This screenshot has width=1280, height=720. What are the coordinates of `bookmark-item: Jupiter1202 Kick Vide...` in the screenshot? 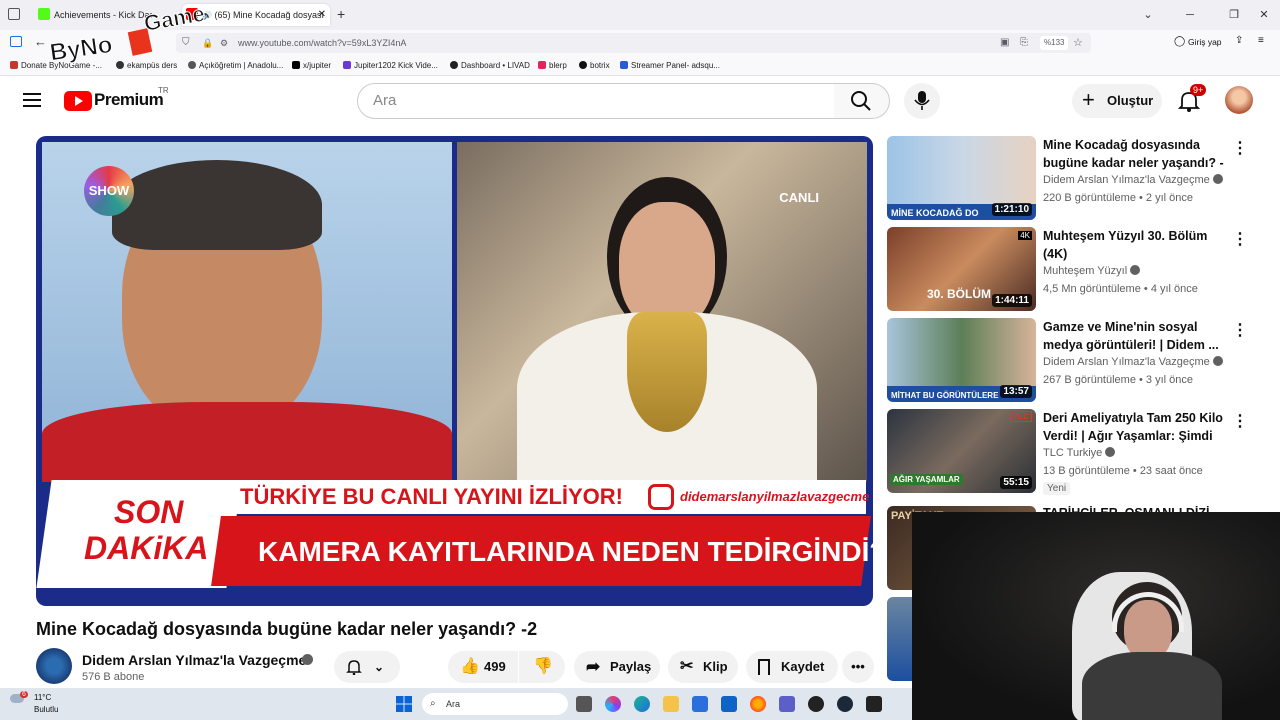 It's located at (390, 66).